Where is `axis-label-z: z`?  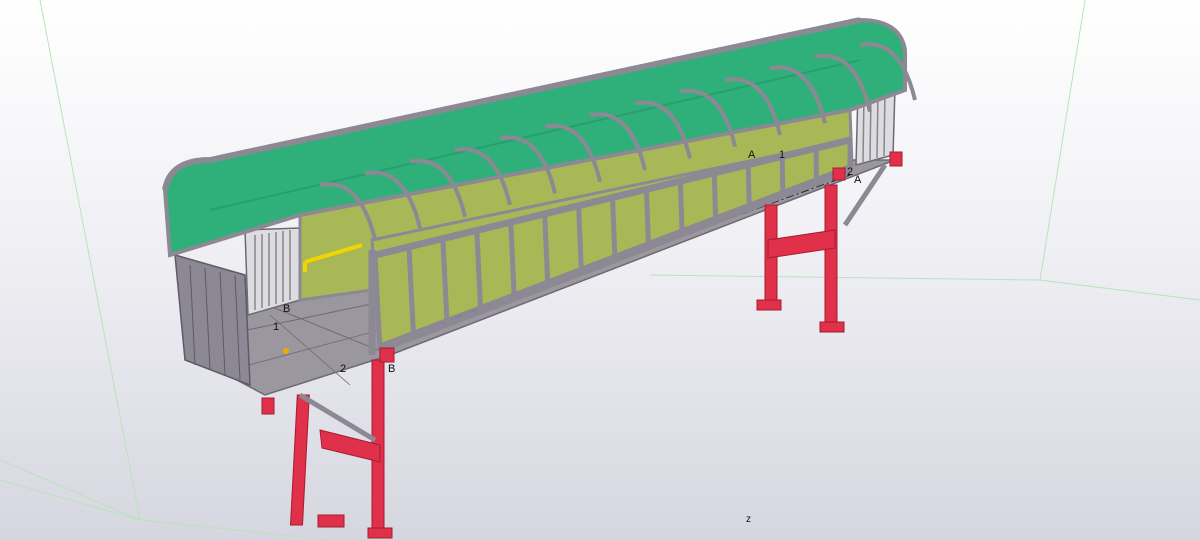 axis-label-z: z is located at coordinates (748, 519).